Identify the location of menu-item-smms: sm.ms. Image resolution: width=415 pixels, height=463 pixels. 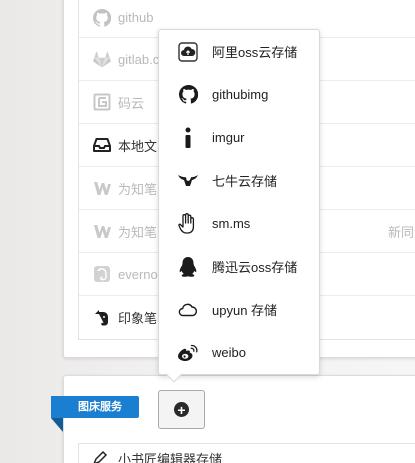
(239, 223).